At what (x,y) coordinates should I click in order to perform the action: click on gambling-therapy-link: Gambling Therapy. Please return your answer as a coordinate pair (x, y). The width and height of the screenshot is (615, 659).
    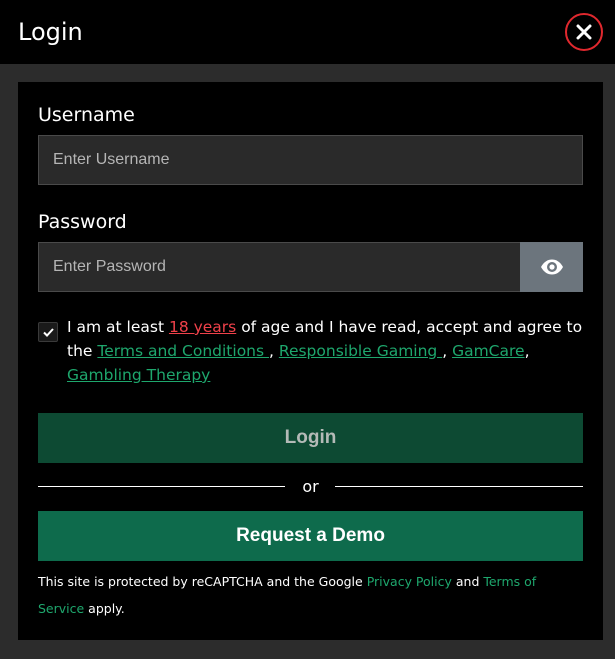
    Looking at the image, I should click on (138, 375).